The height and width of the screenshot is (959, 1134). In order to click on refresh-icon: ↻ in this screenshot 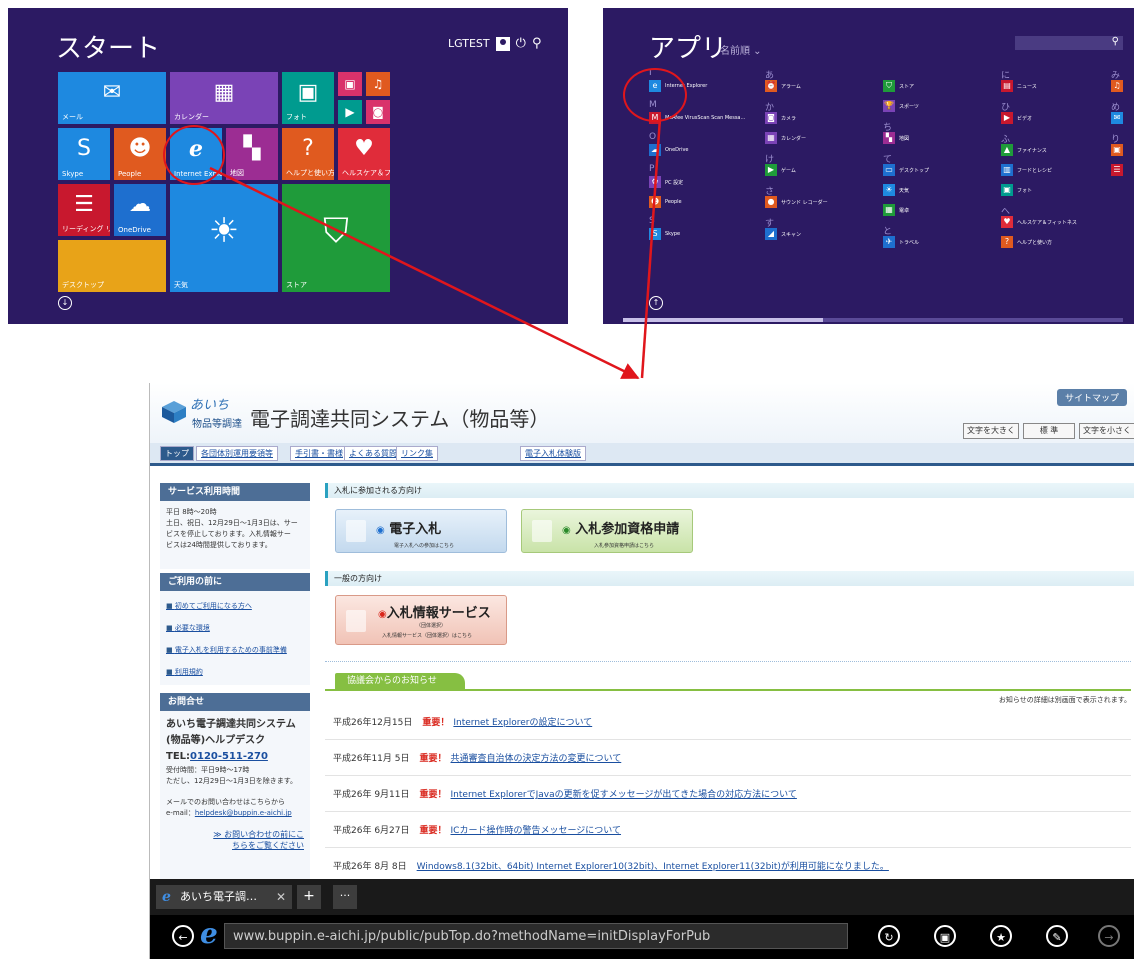, I will do `click(889, 936)`.